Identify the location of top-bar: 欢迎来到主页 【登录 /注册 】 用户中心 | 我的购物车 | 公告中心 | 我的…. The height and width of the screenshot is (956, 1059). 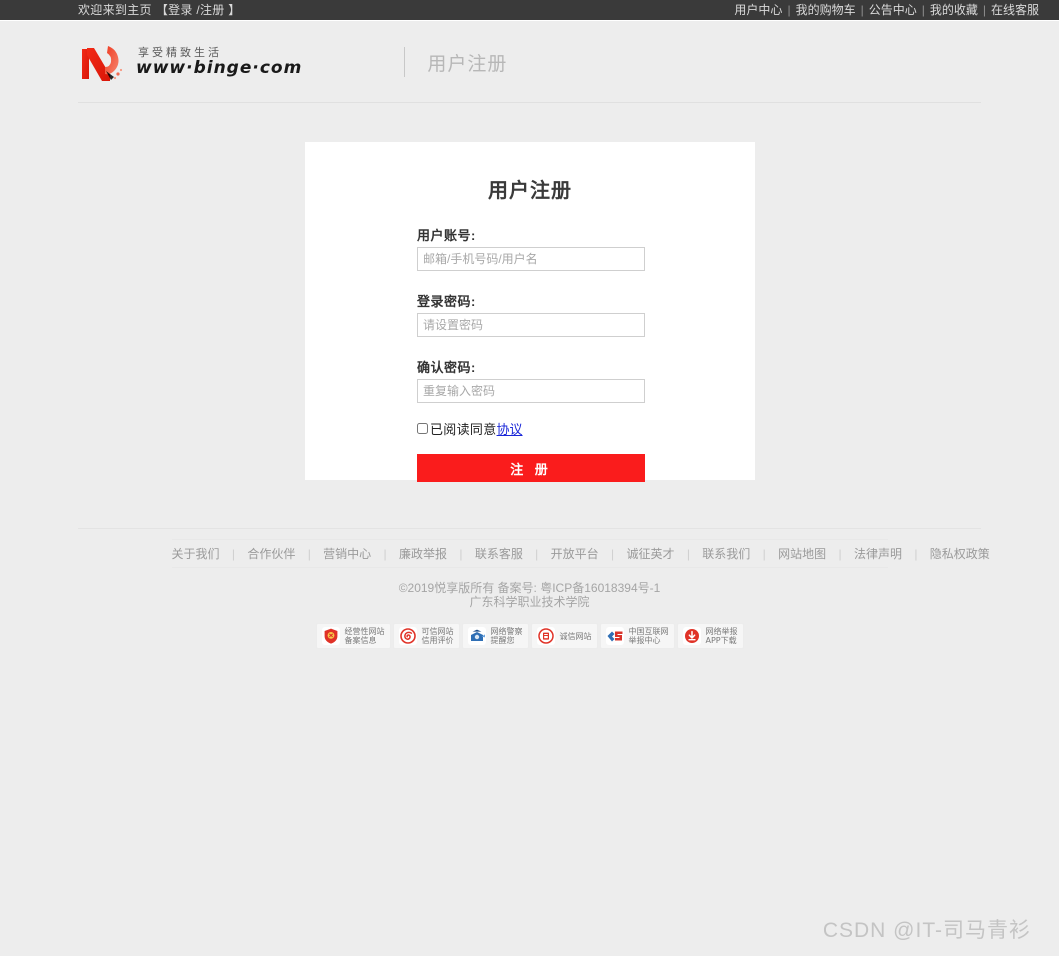
(529, 10).